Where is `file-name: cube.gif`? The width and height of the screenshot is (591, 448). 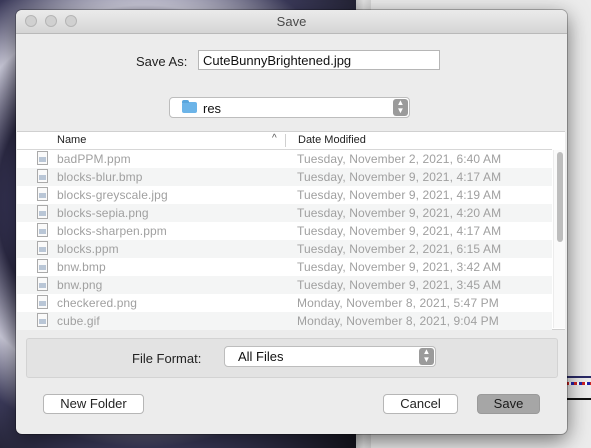 file-name: cube.gif is located at coordinates (78, 321).